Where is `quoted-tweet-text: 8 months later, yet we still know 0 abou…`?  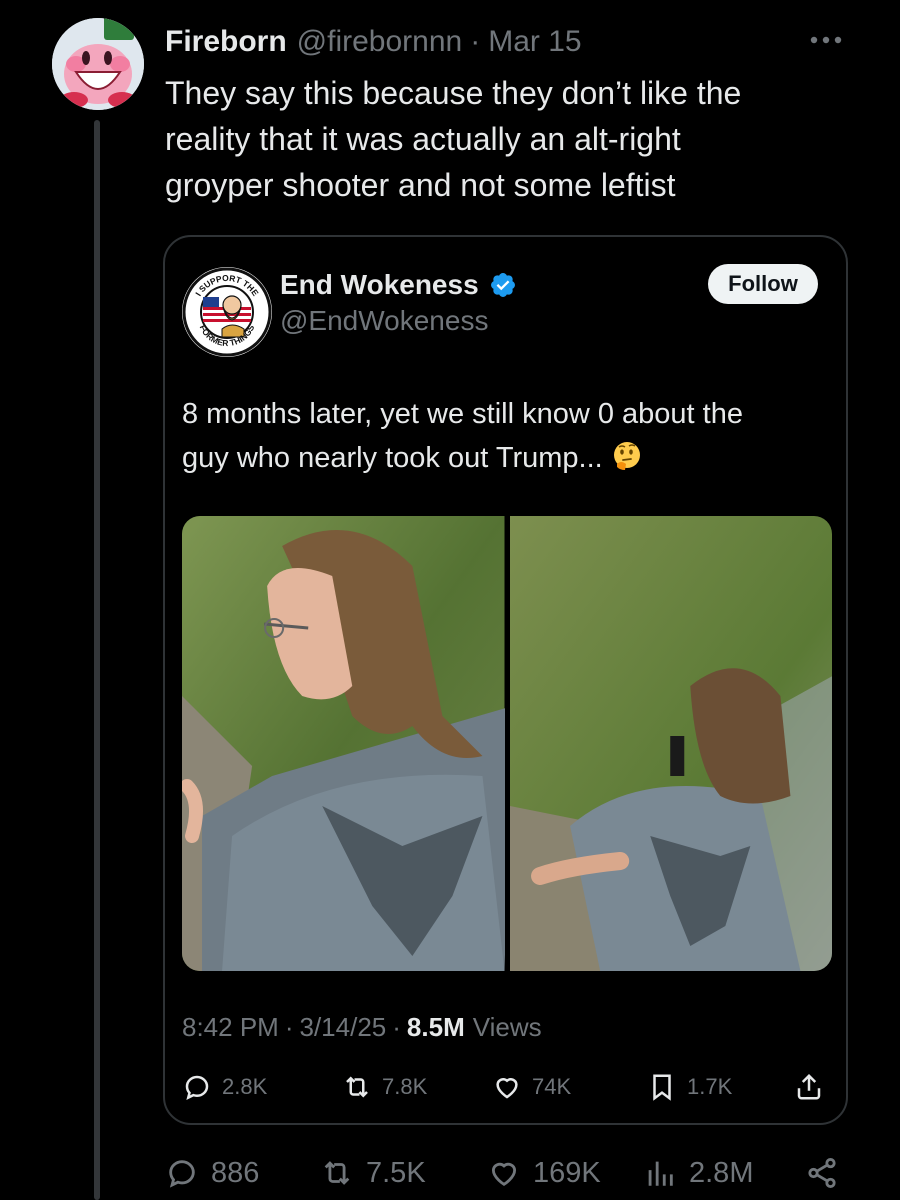
quoted-tweet-text: 8 months later, yet we still know 0 abou… is located at coordinates (507, 436).